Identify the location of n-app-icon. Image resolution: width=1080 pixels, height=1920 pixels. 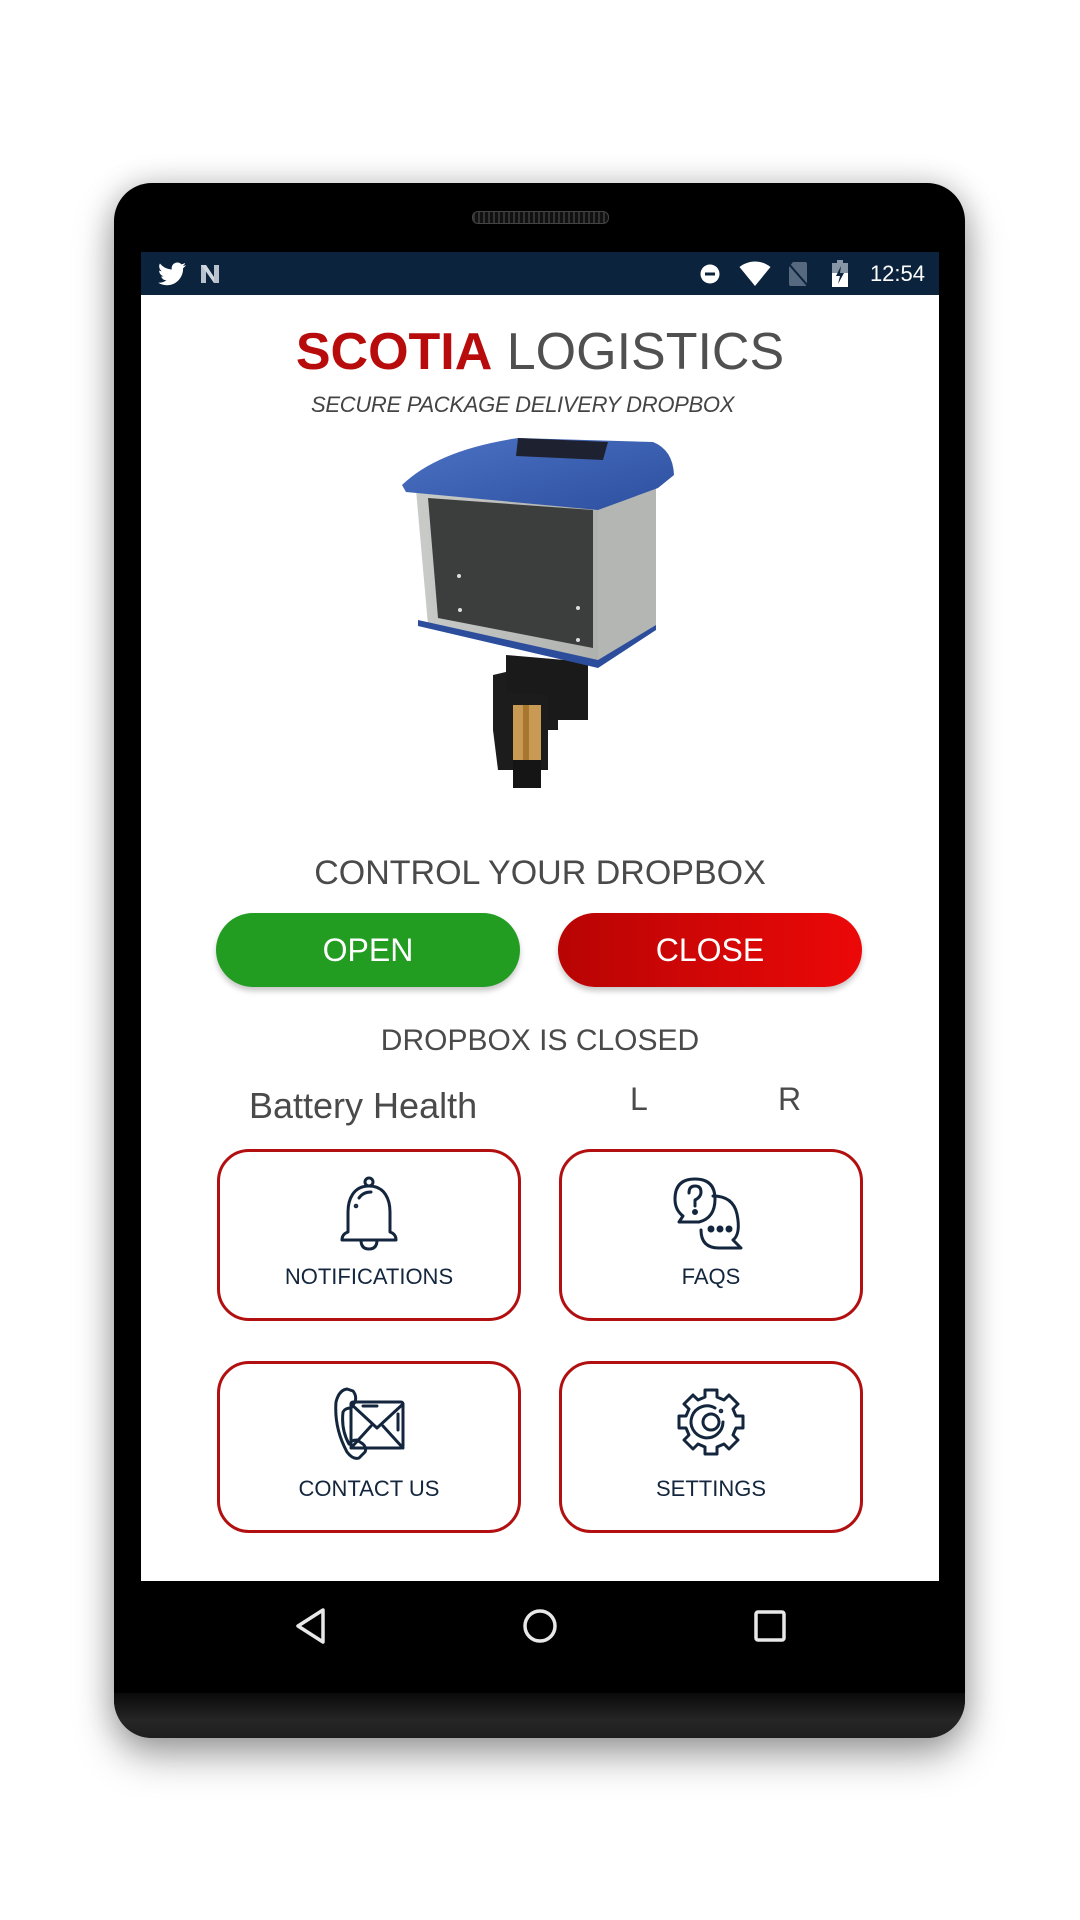
(210, 273).